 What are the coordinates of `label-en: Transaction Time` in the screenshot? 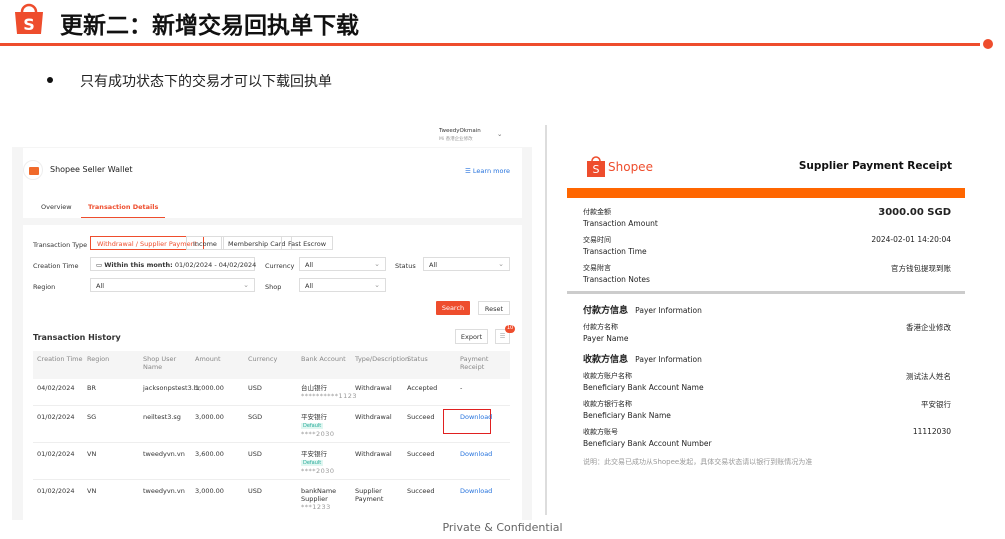 It's located at (615, 251).